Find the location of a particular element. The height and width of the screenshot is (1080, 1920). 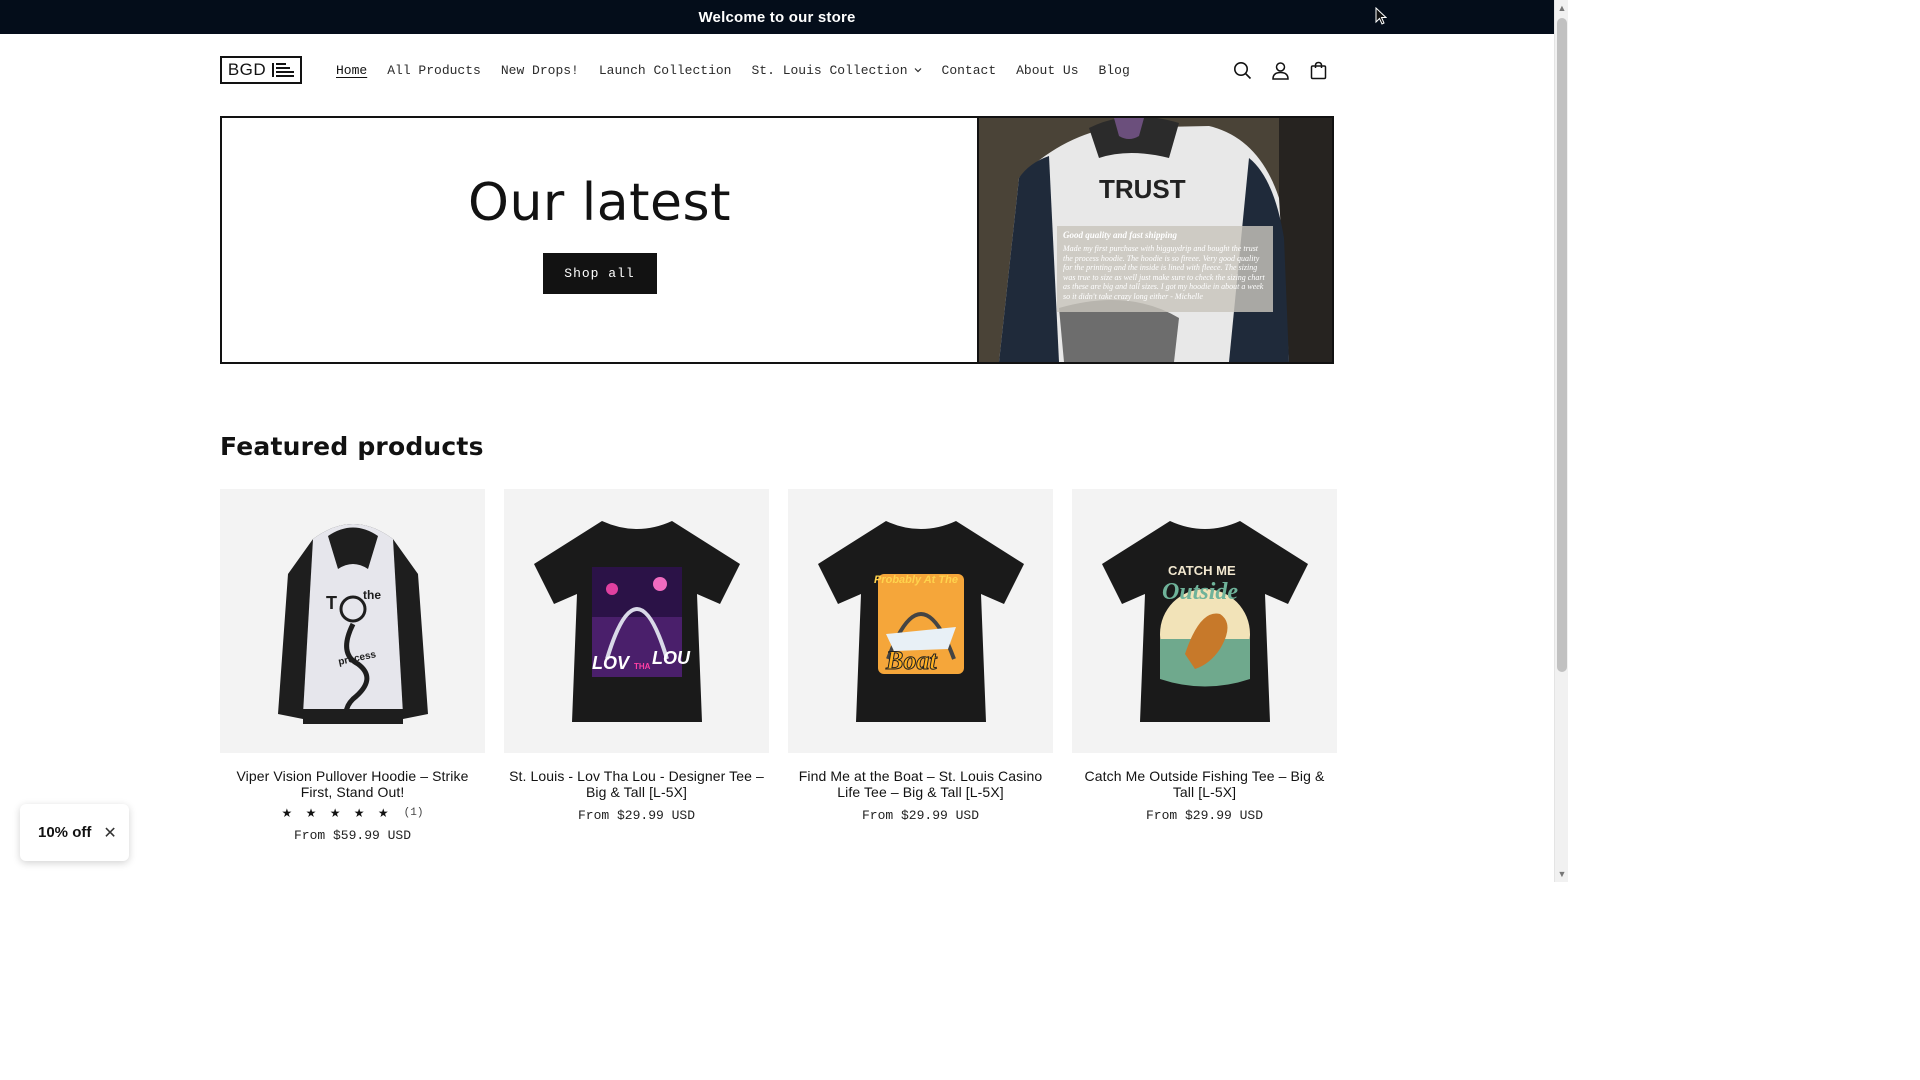

header-icons is located at coordinates (1280, 70).